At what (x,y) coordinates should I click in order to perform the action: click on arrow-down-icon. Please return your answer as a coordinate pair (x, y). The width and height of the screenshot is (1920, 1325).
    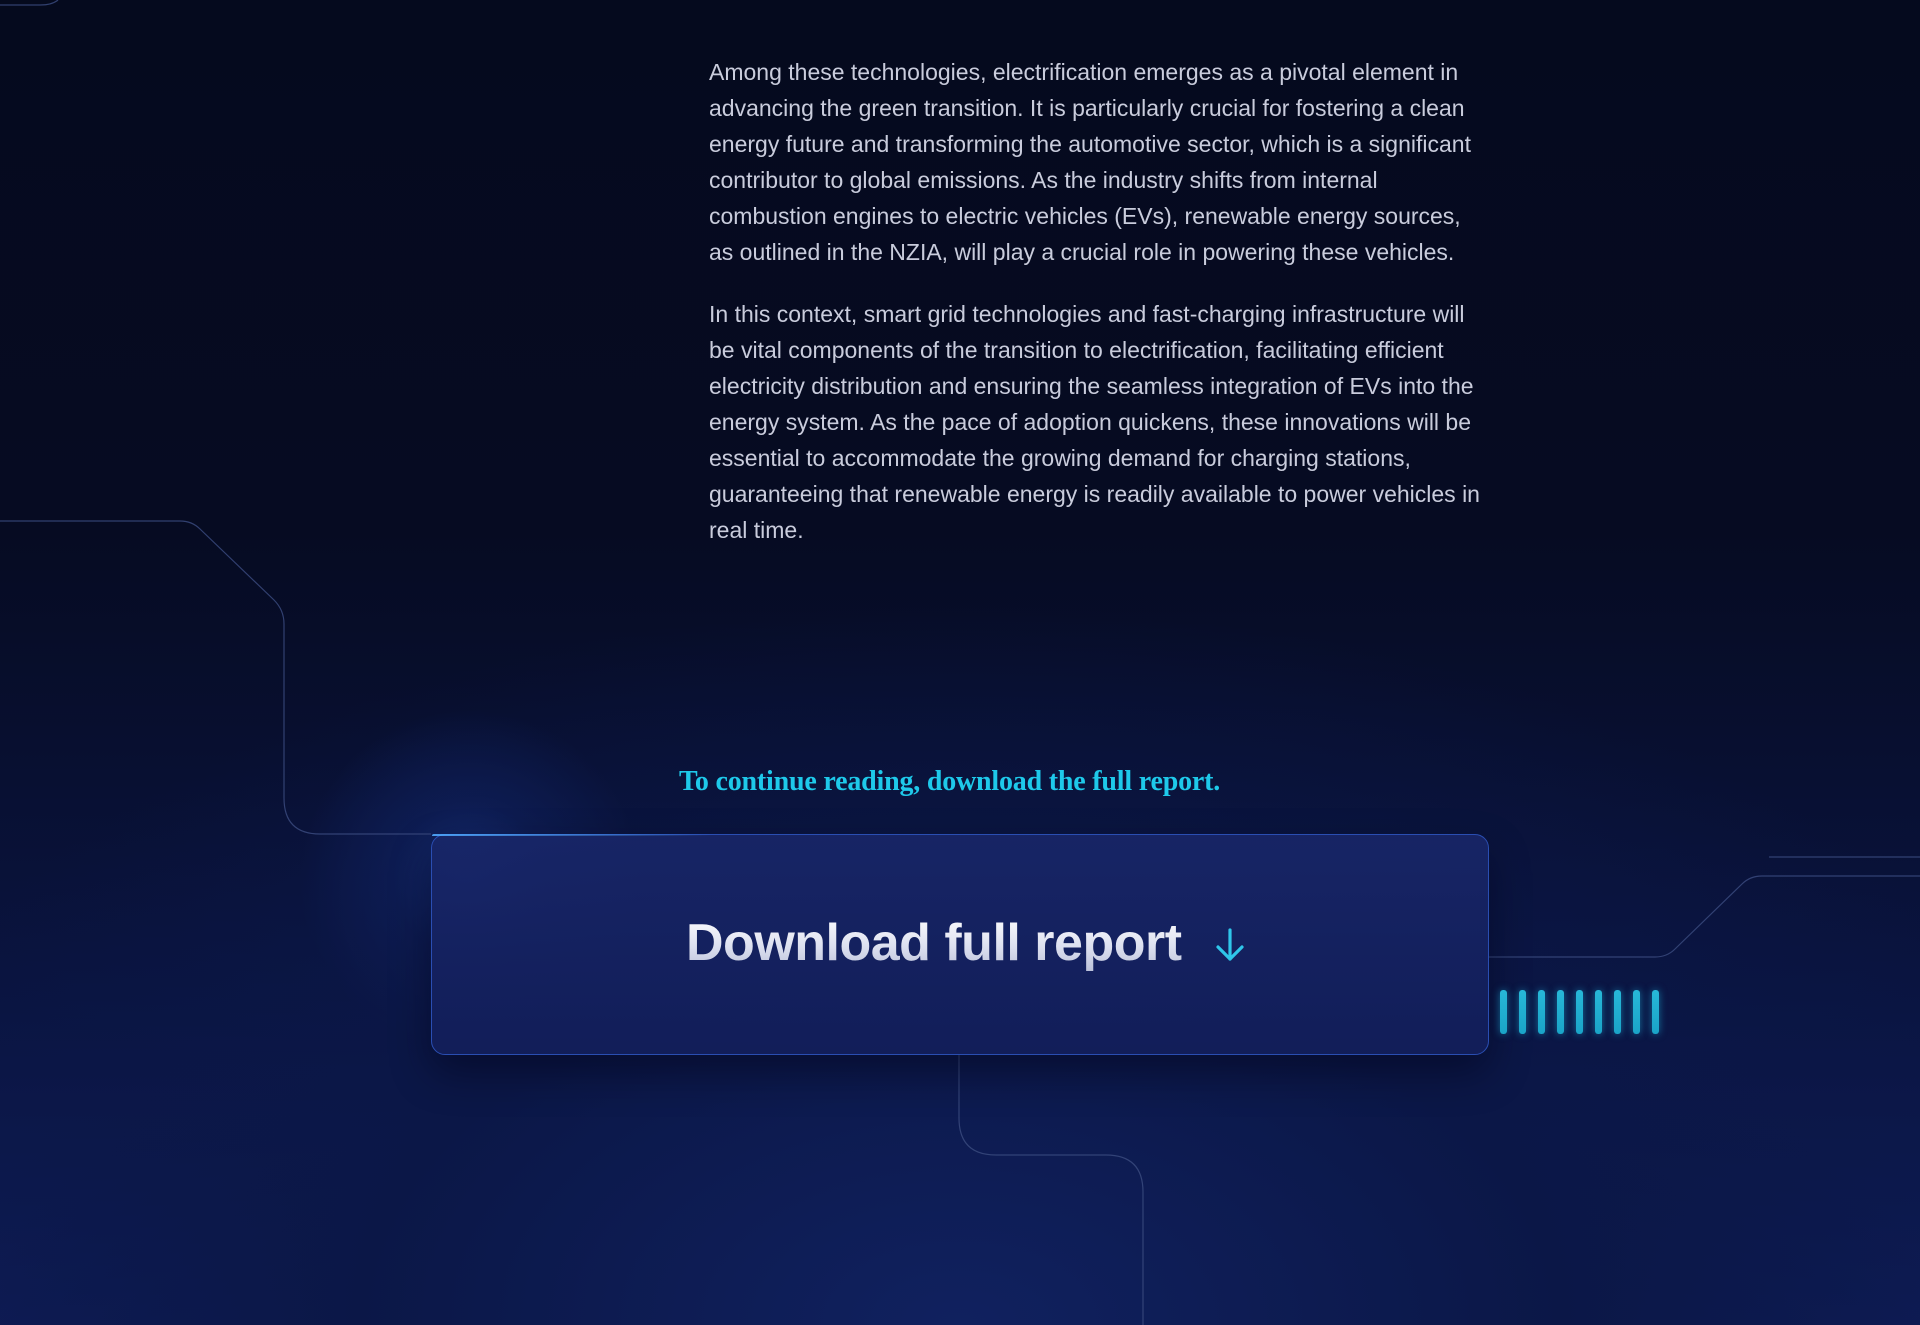
    Looking at the image, I should click on (1230, 944).